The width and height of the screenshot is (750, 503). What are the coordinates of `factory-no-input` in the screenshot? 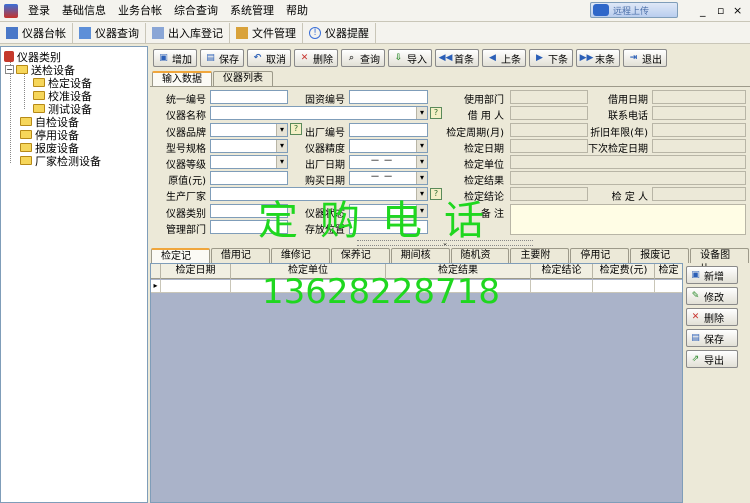 It's located at (388, 130).